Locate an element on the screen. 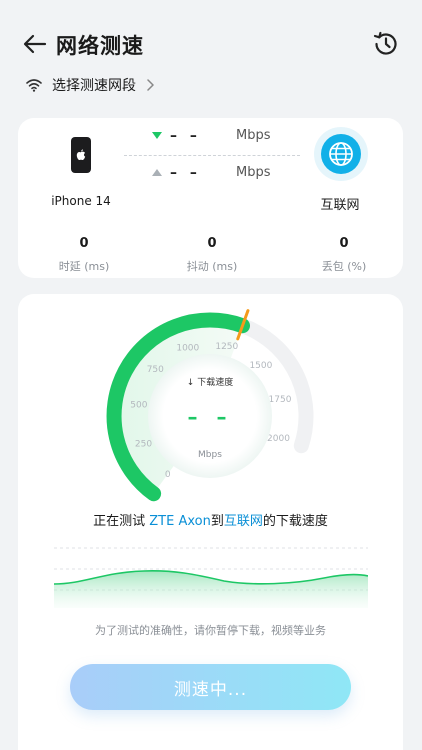  gauge-tick-label: 750 is located at coordinates (155, 370).